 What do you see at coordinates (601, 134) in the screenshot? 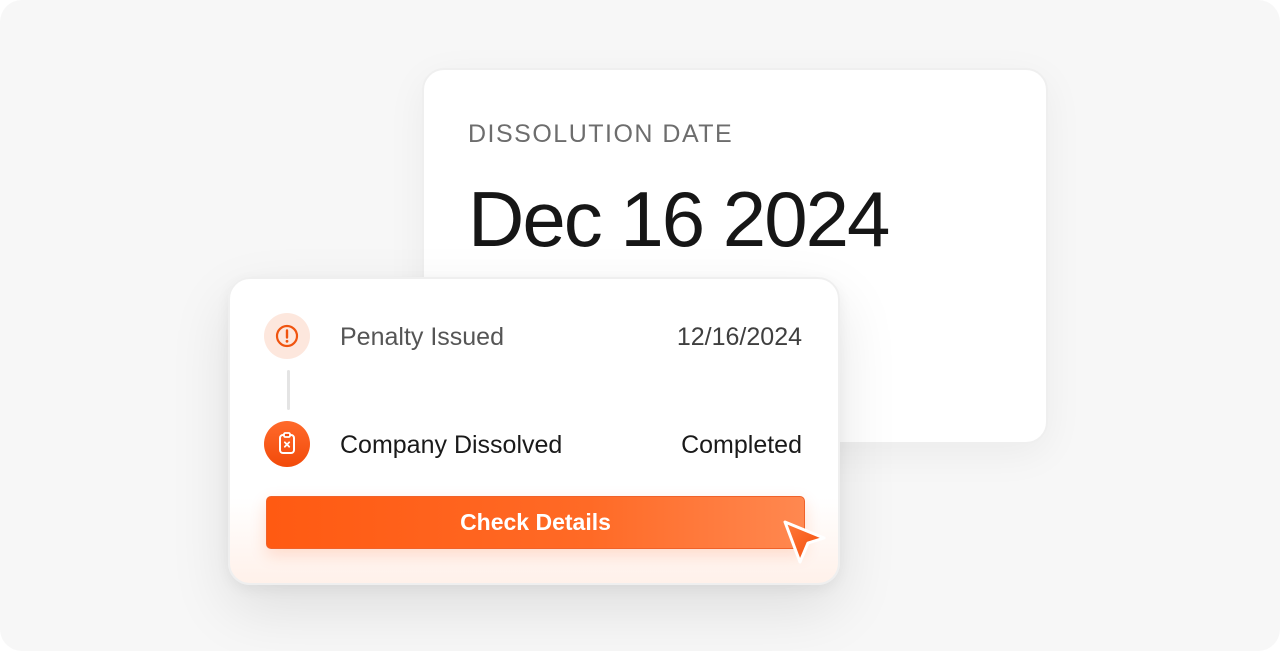
I see `dissolution-date-label: DISSOLUTION DATE` at bounding box center [601, 134].